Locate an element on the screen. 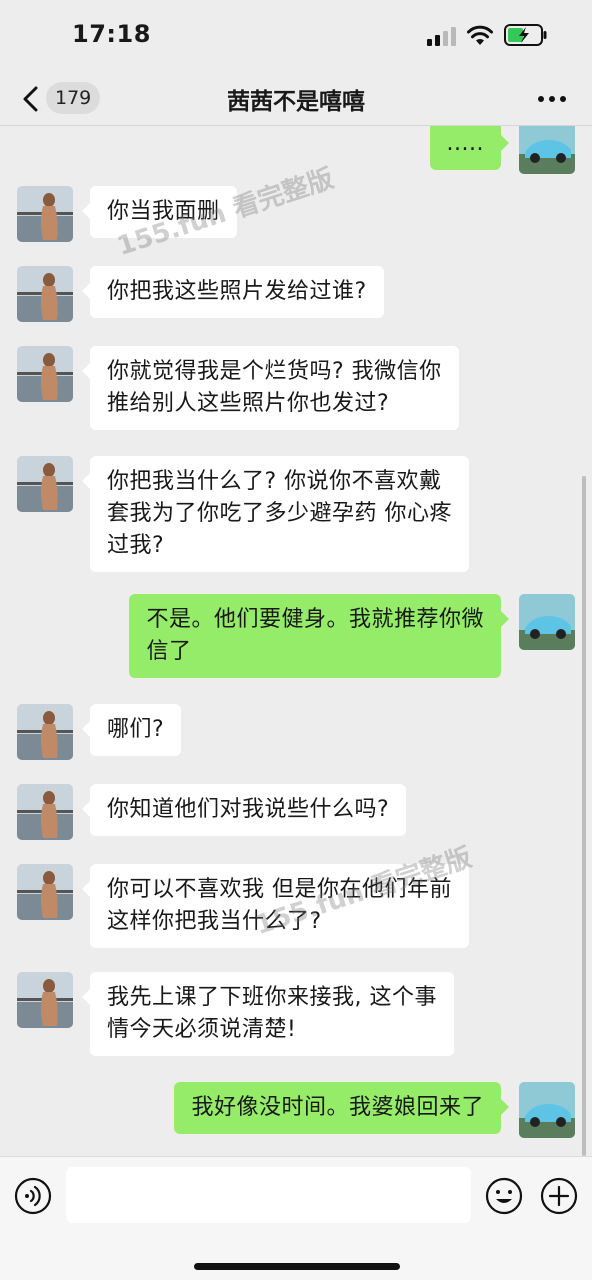  unread-count-badge: 179 is located at coordinates (73, 98).